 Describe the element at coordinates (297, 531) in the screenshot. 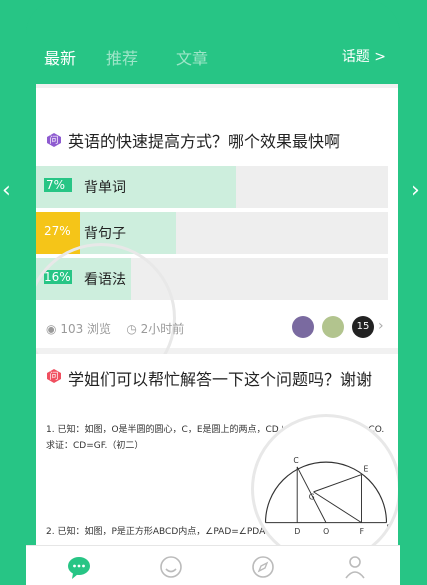

I see `diagram-label: D` at that location.